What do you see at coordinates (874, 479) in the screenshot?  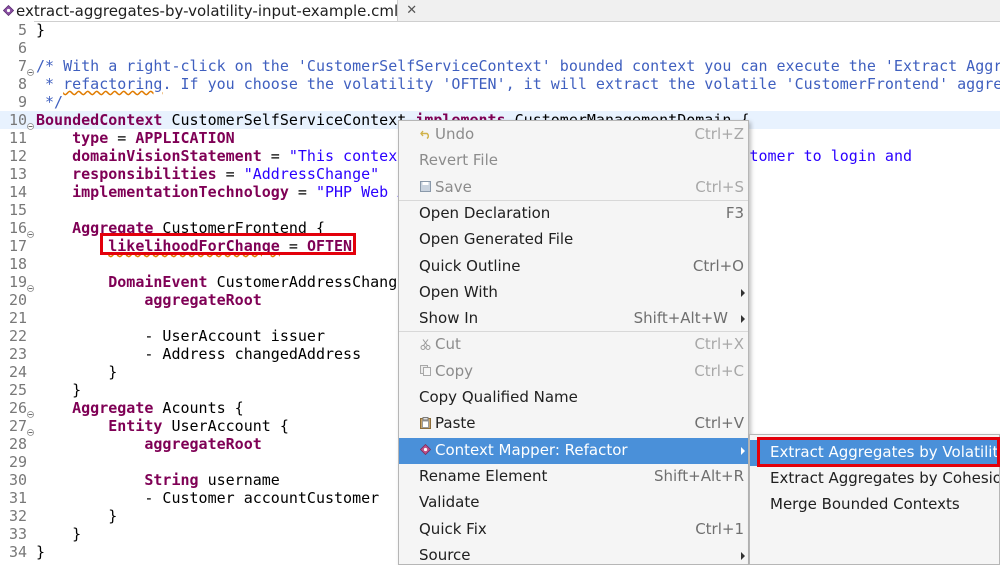 I see `submenu-item-extract-aggregates-by-cohesion: Extract Aggregates by Cohesion` at bounding box center [874, 479].